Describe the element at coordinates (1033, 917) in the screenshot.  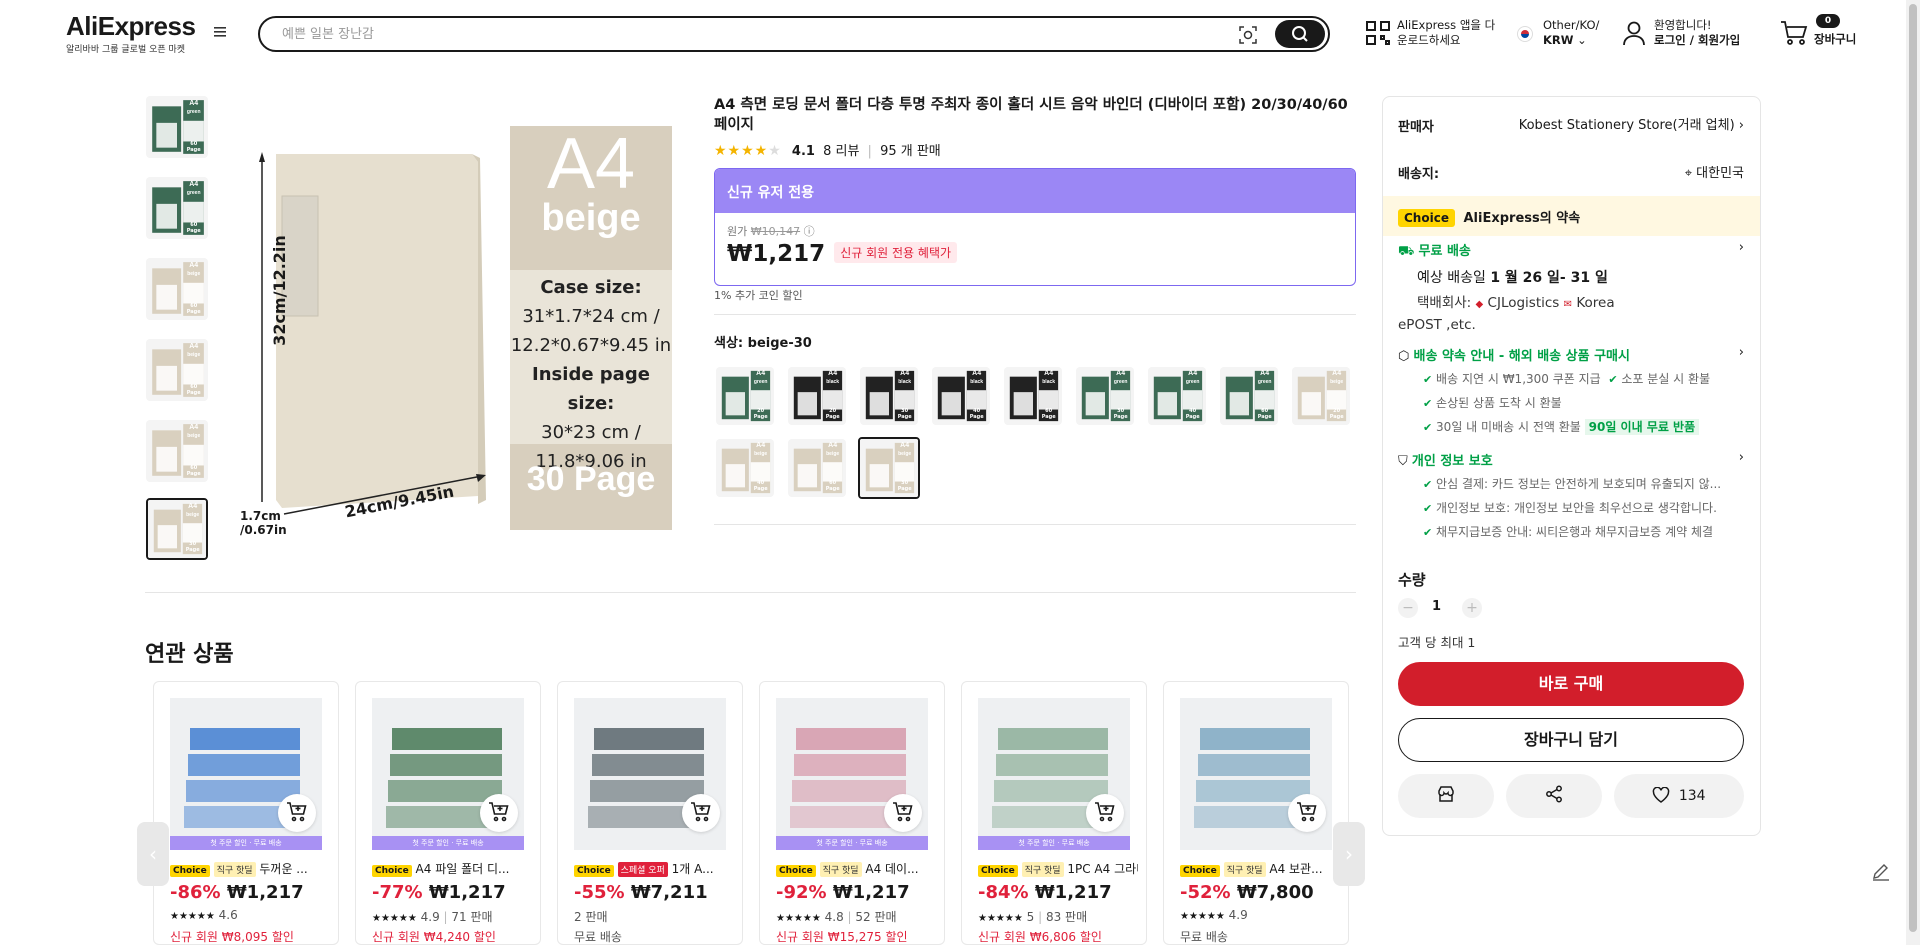
I see `product-rating: ★★★★★ 5 | 83 판매` at that location.